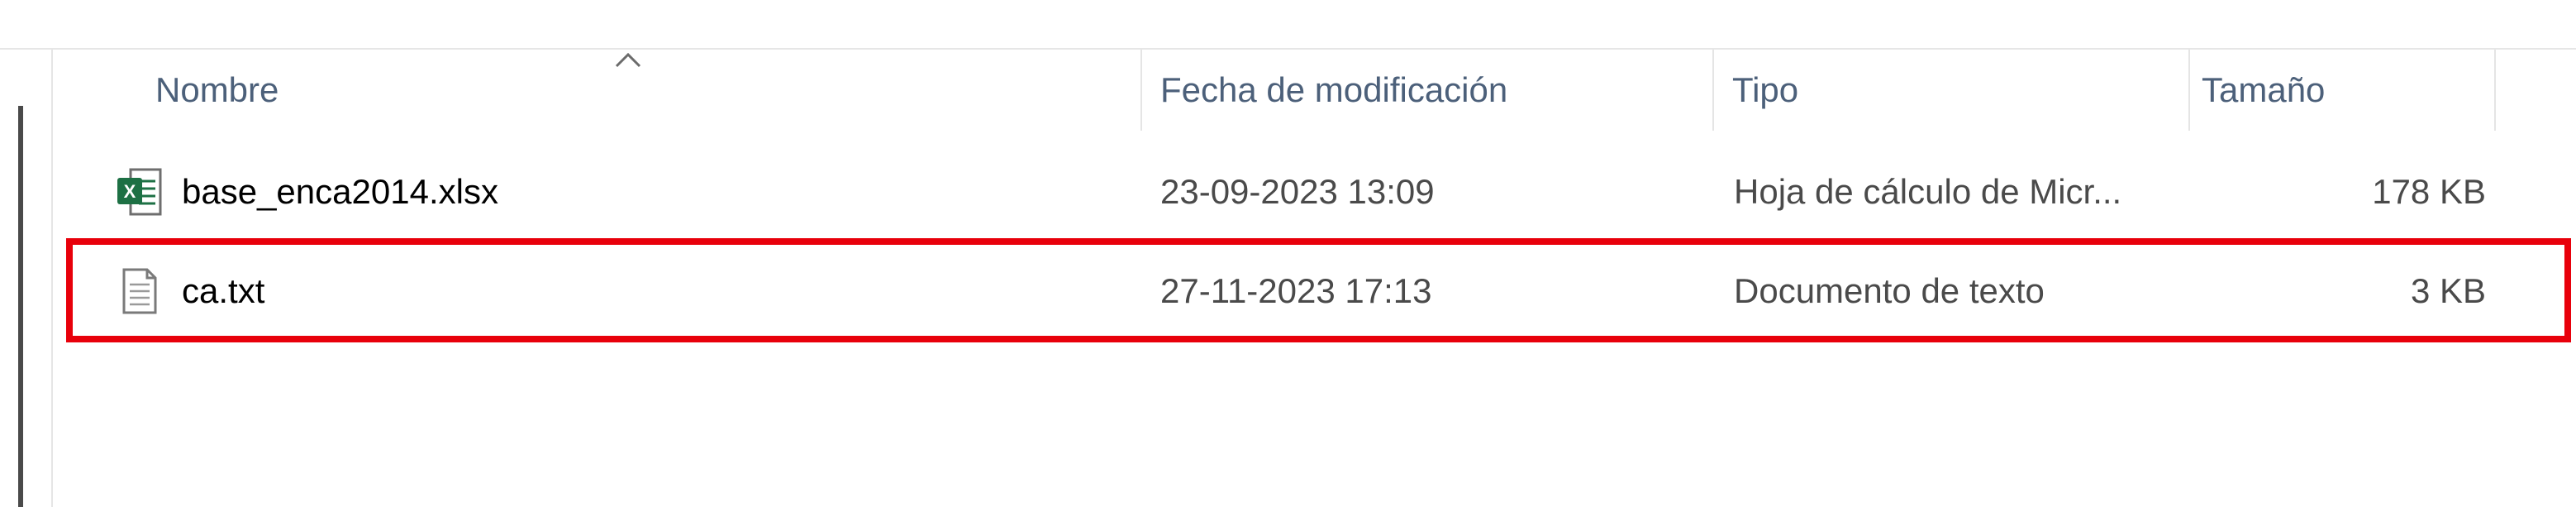 This screenshot has height=507, width=2576. I want to click on column-header-name: Nombre, so click(383, 90).